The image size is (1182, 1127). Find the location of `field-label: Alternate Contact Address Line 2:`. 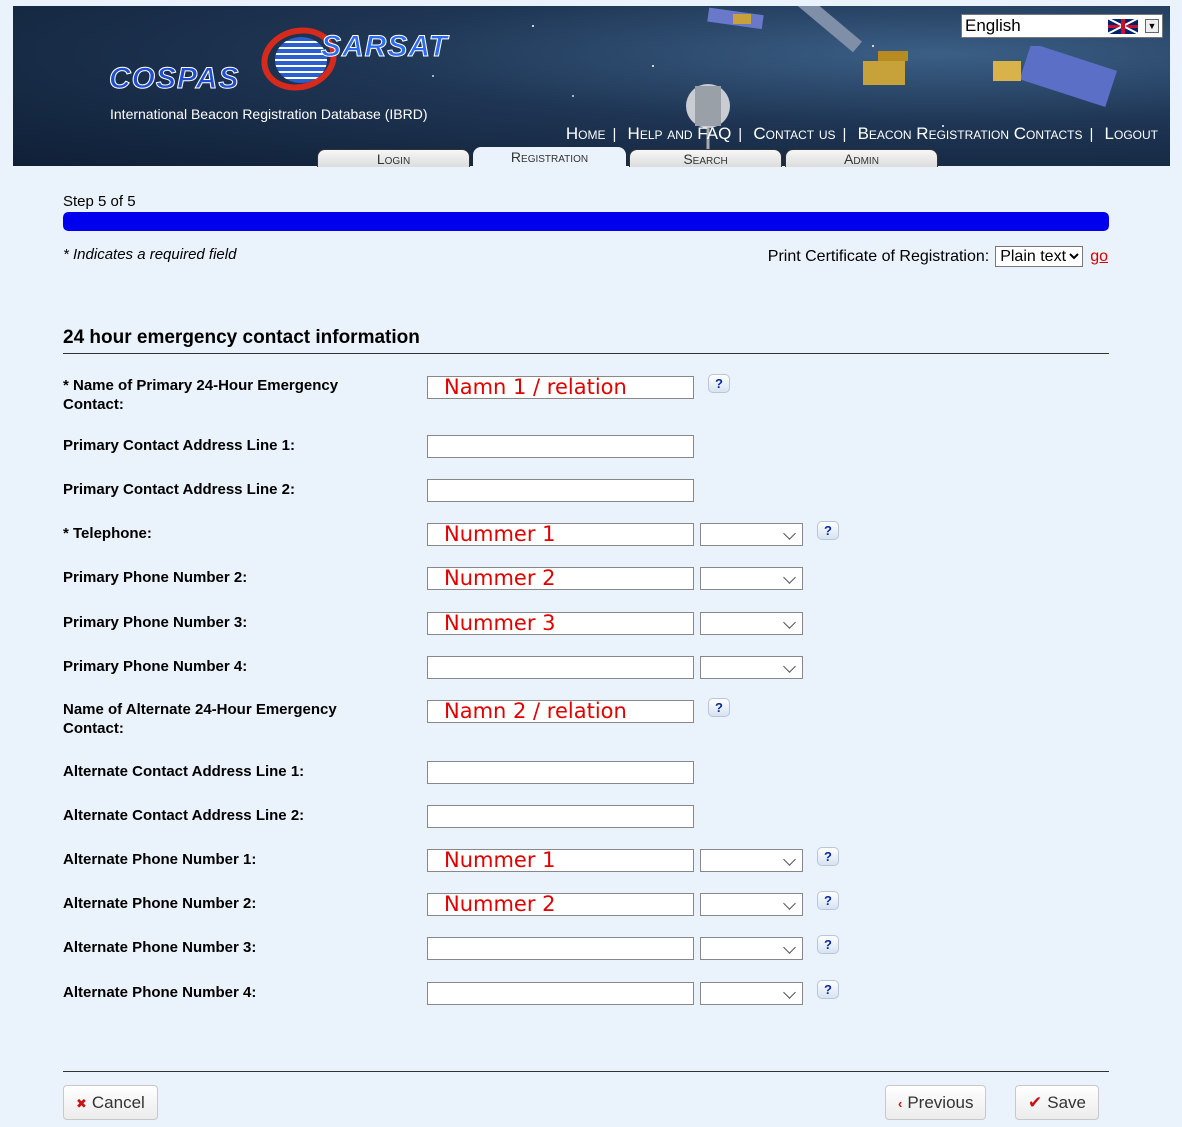

field-label: Alternate Contact Address Line 2: is located at coordinates (243, 815).